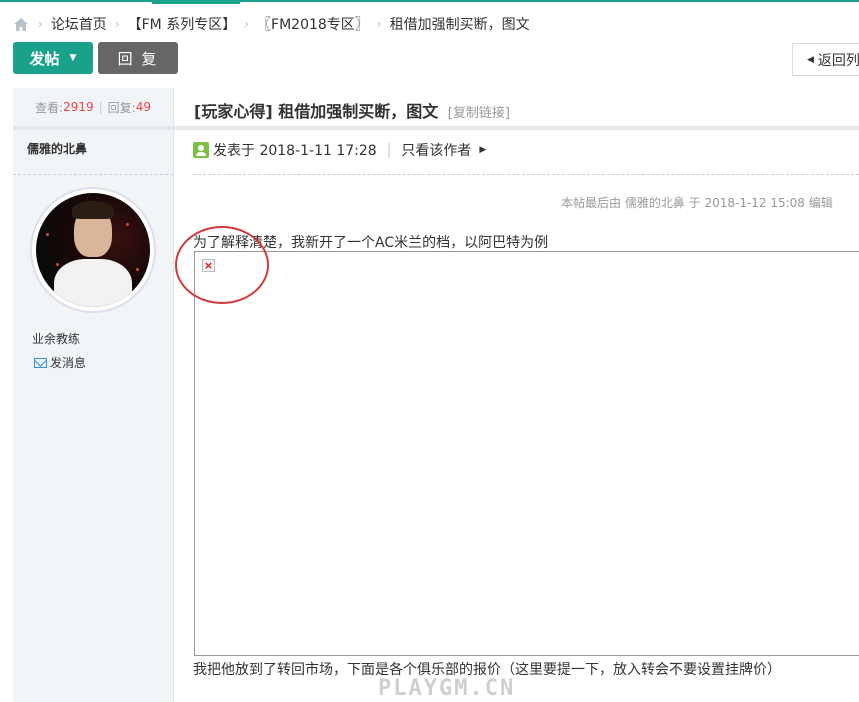  Describe the element at coordinates (40, 362) in the screenshot. I see `mail-icon` at that location.